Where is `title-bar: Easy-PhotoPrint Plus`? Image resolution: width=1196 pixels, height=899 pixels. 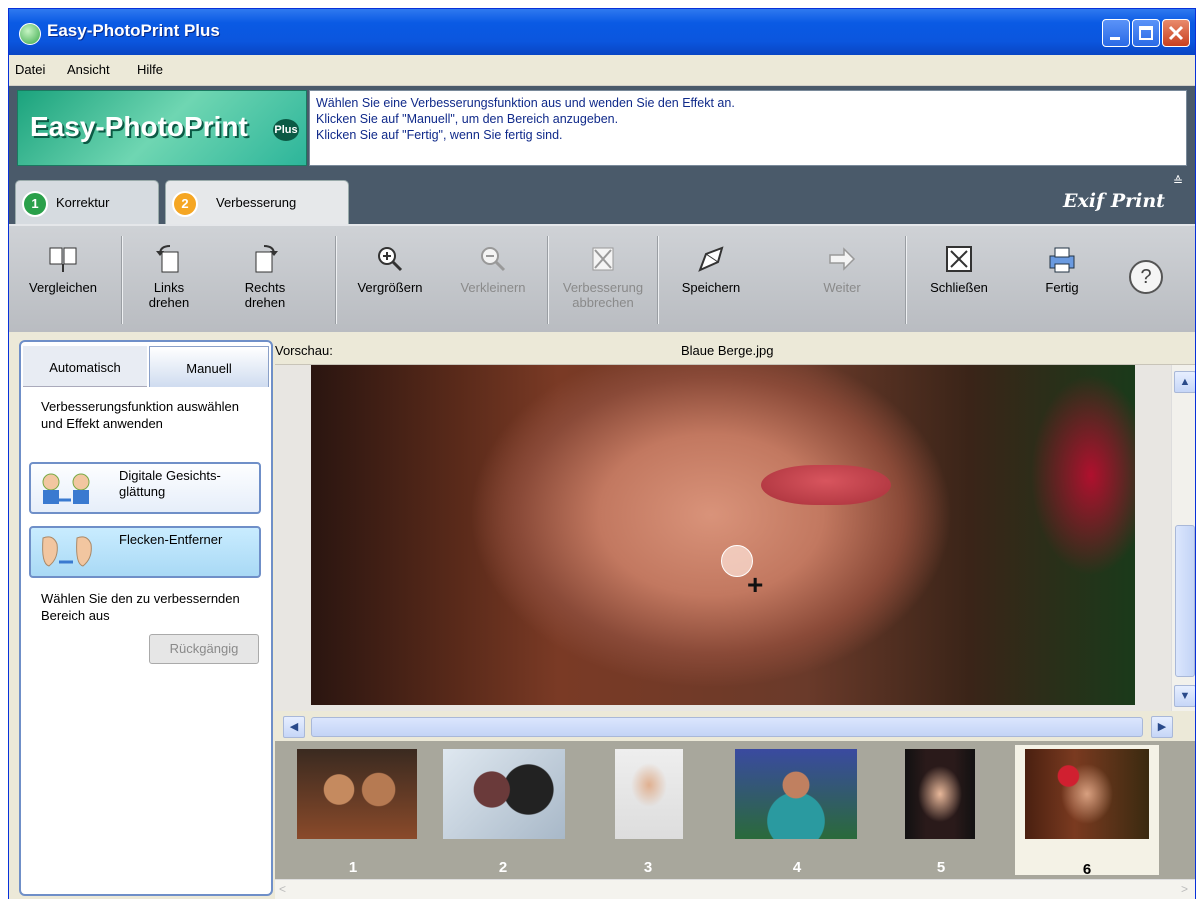 title-bar: Easy-PhotoPrint Plus is located at coordinates (602, 32).